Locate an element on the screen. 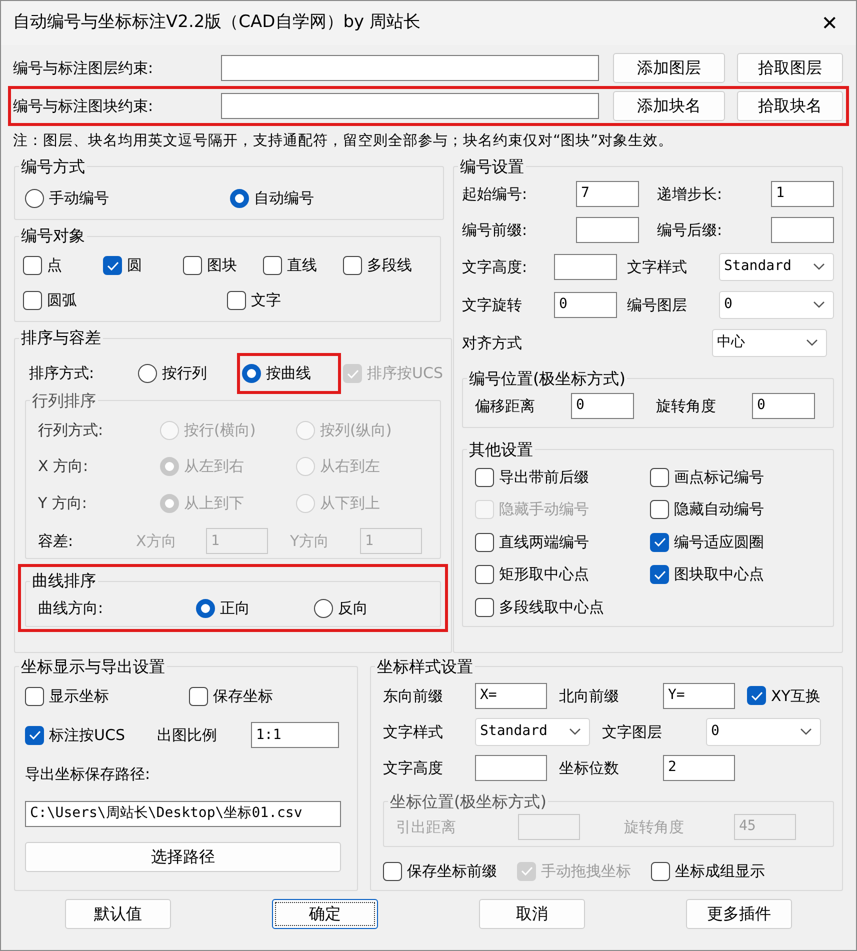  checkbox: 编号适应圆圈 is located at coordinates (737, 542).